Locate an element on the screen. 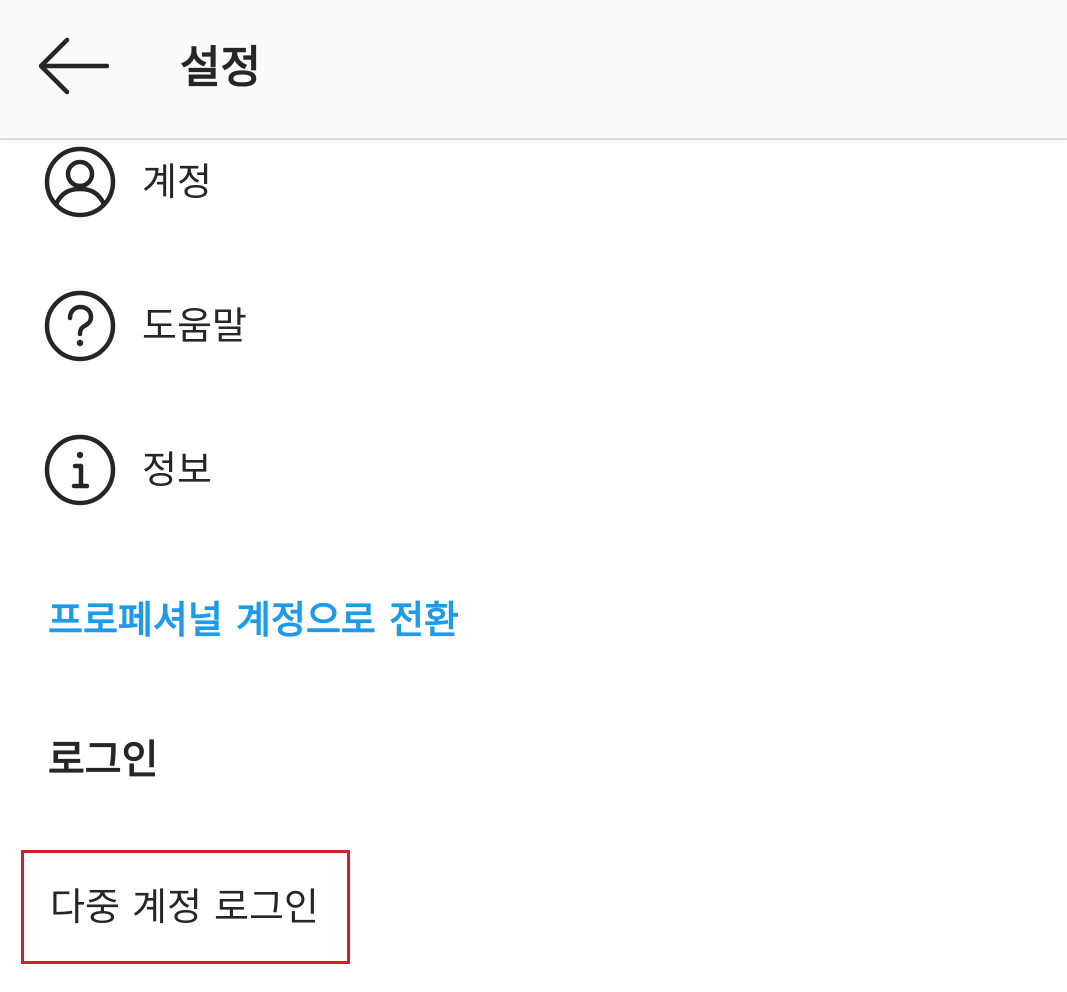  user-circle-icon is located at coordinates (80, 182).